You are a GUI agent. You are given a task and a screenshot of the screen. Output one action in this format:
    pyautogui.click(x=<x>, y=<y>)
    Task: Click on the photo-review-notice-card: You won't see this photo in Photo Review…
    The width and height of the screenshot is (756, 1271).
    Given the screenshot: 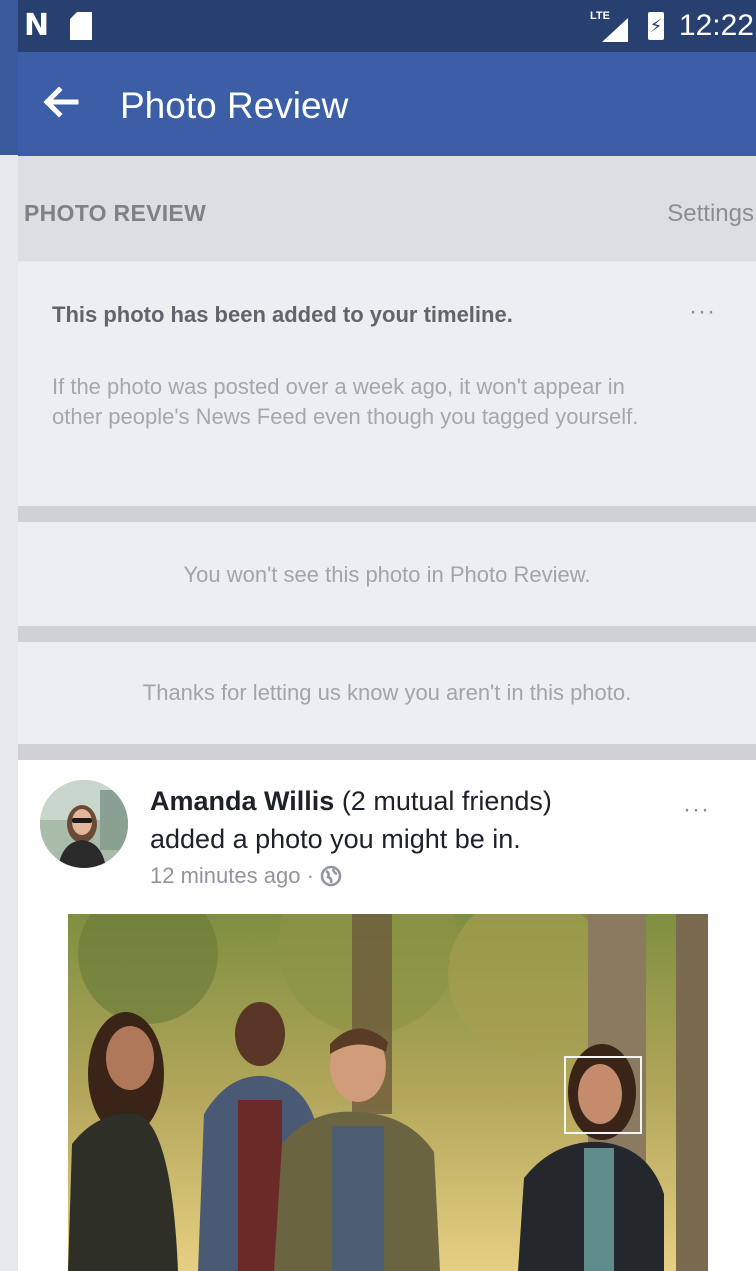 What is the action you would take?
    pyautogui.click(x=387, y=574)
    